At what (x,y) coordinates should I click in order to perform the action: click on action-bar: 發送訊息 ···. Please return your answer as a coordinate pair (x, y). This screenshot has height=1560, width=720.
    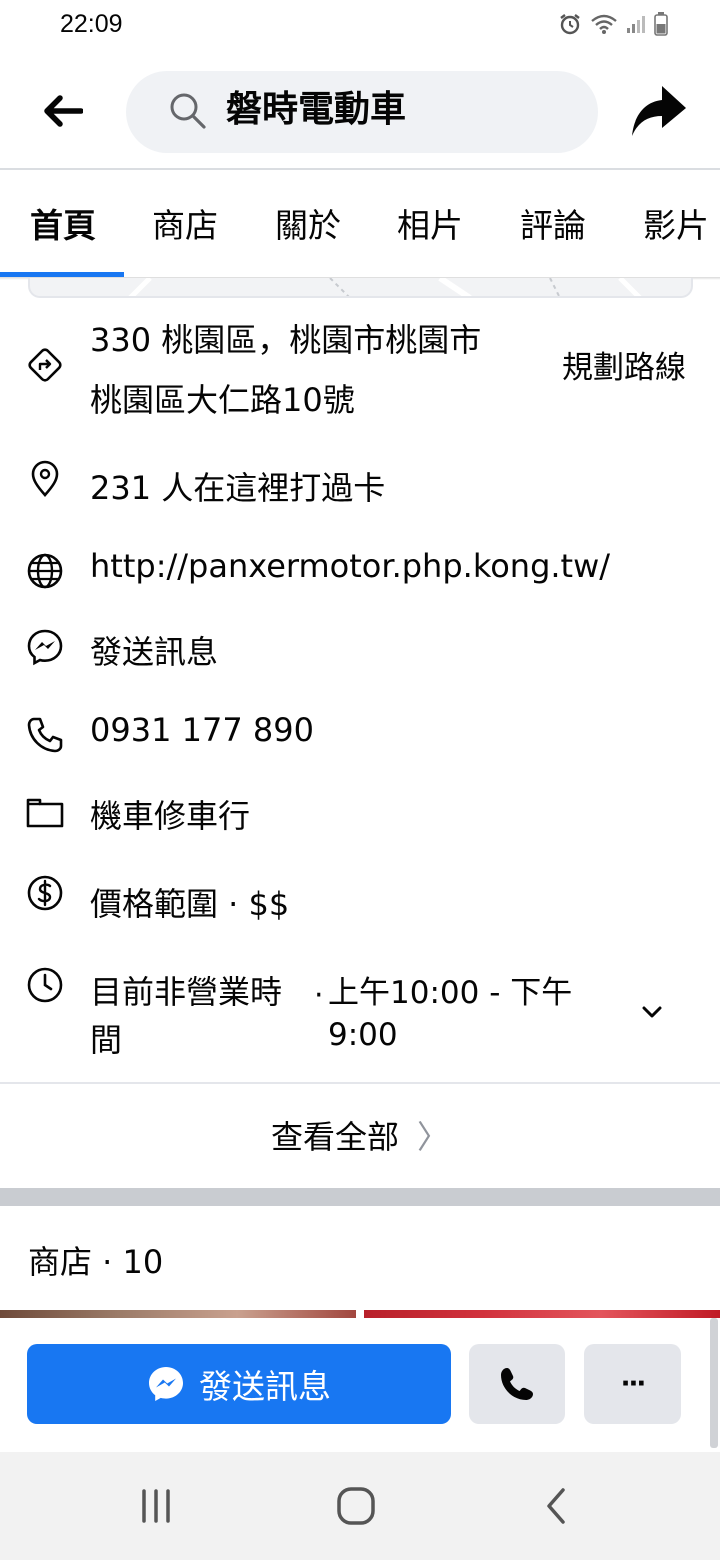
    Looking at the image, I should click on (360, 1385).